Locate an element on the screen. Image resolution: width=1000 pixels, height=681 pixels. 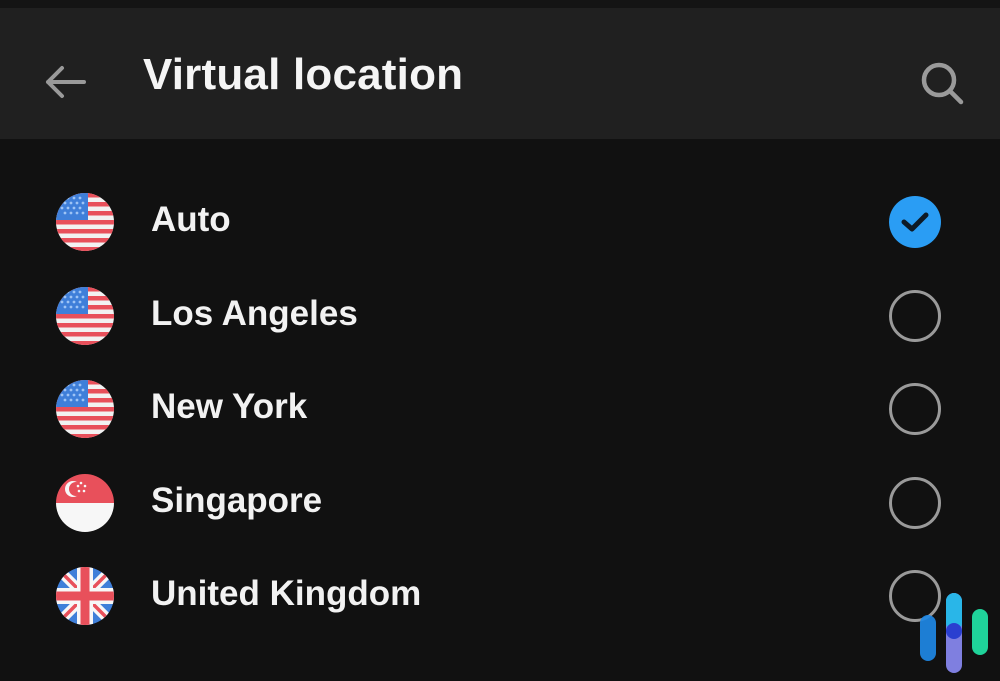
location-row-united-kingdom: United Kingdom is located at coordinates (500, 596).